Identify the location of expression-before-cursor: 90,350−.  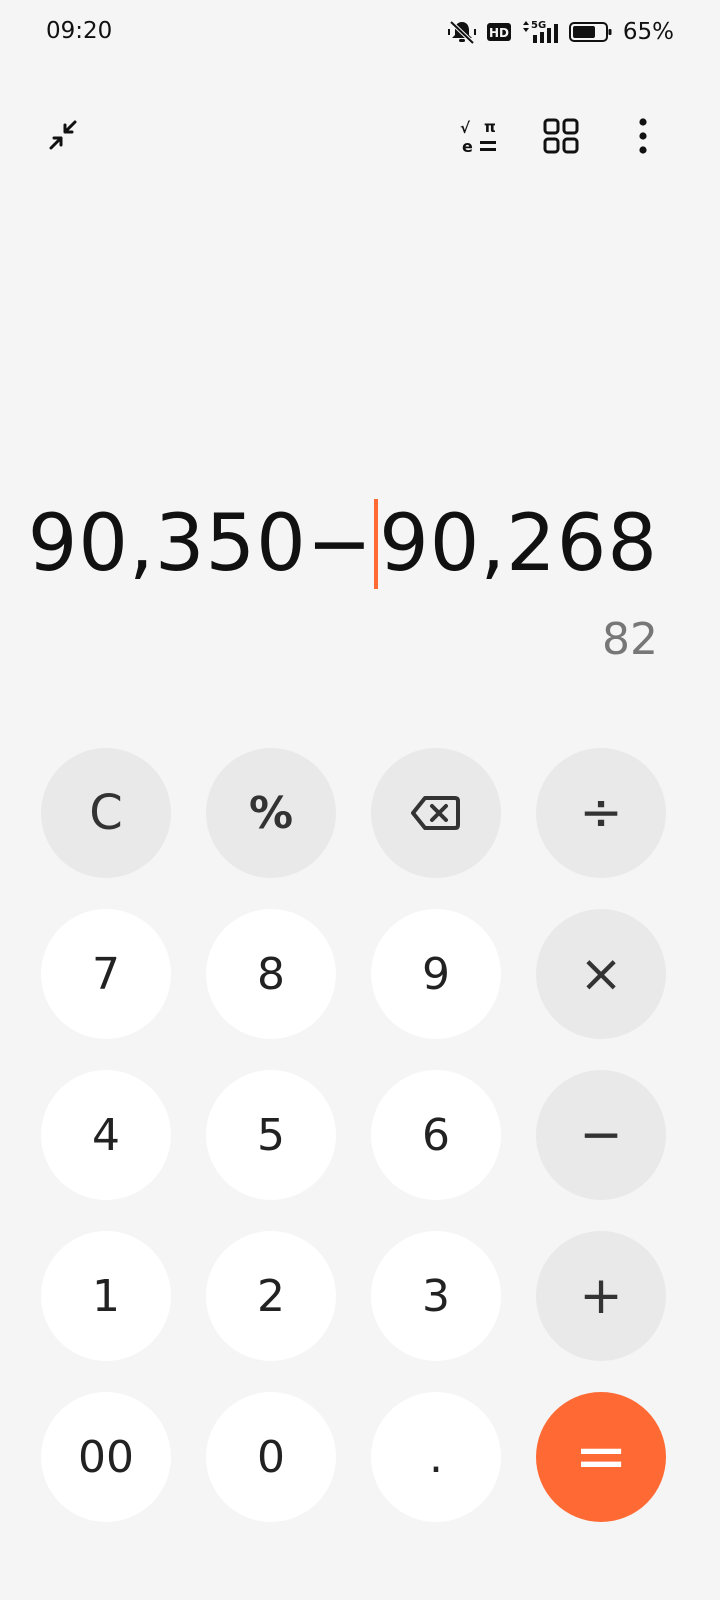
(200, 544).